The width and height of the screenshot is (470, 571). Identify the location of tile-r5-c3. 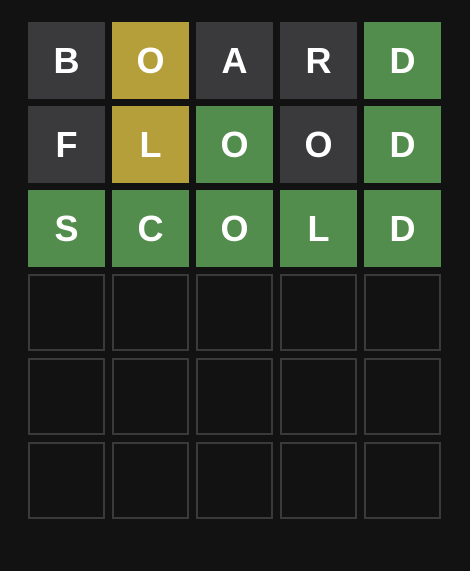
(234, 396).